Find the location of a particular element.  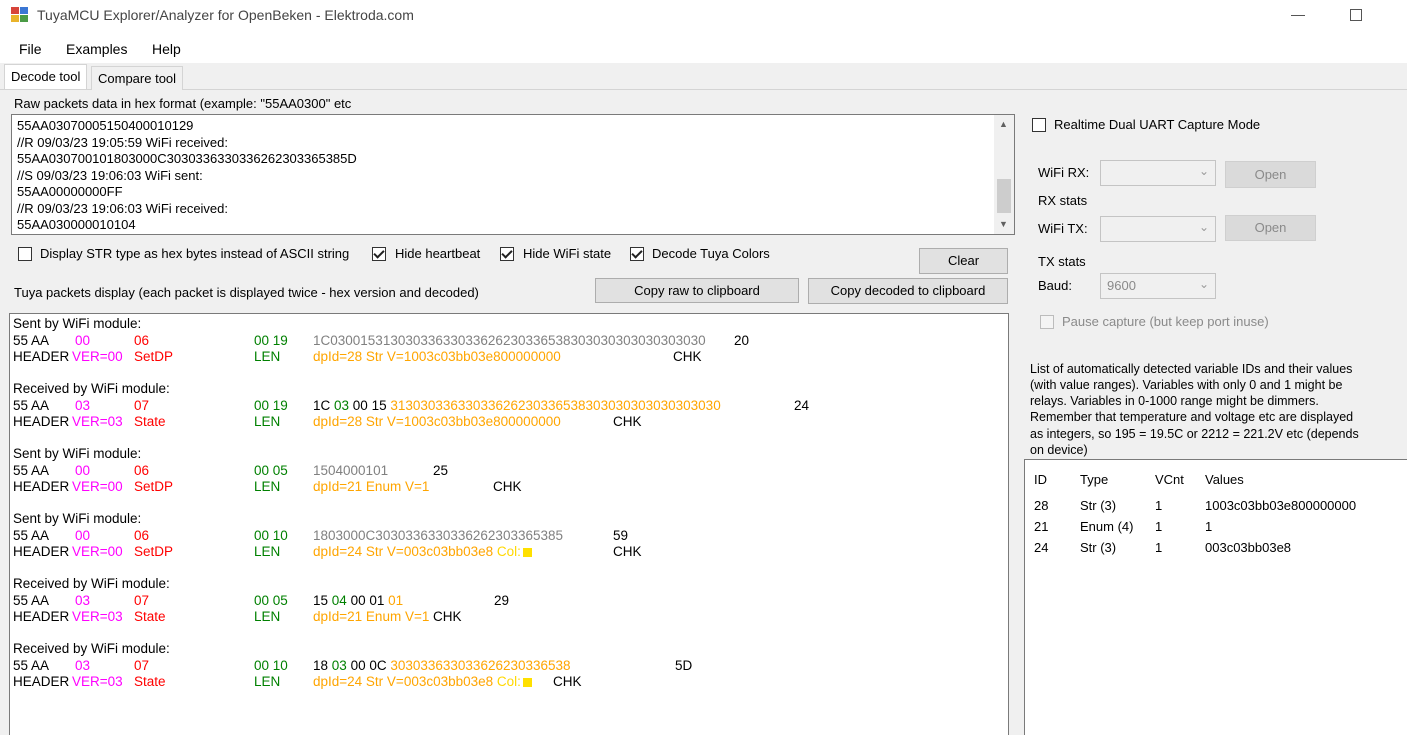

packet-data: 15 04 00 01 01 is located at coordinates (358, 600).